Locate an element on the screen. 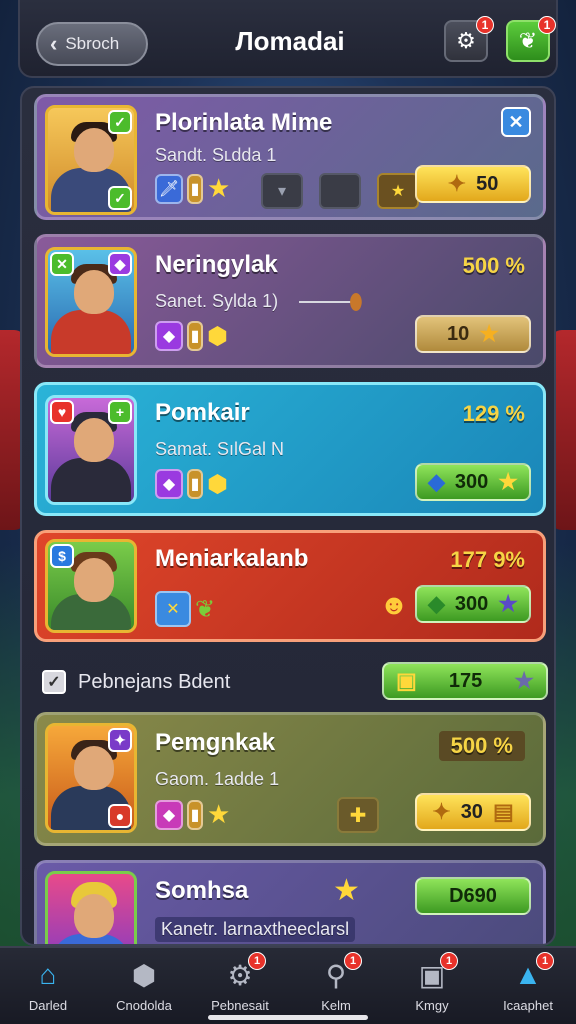  settings-button: ⚙ 1 is located at coordinates (469, 39).